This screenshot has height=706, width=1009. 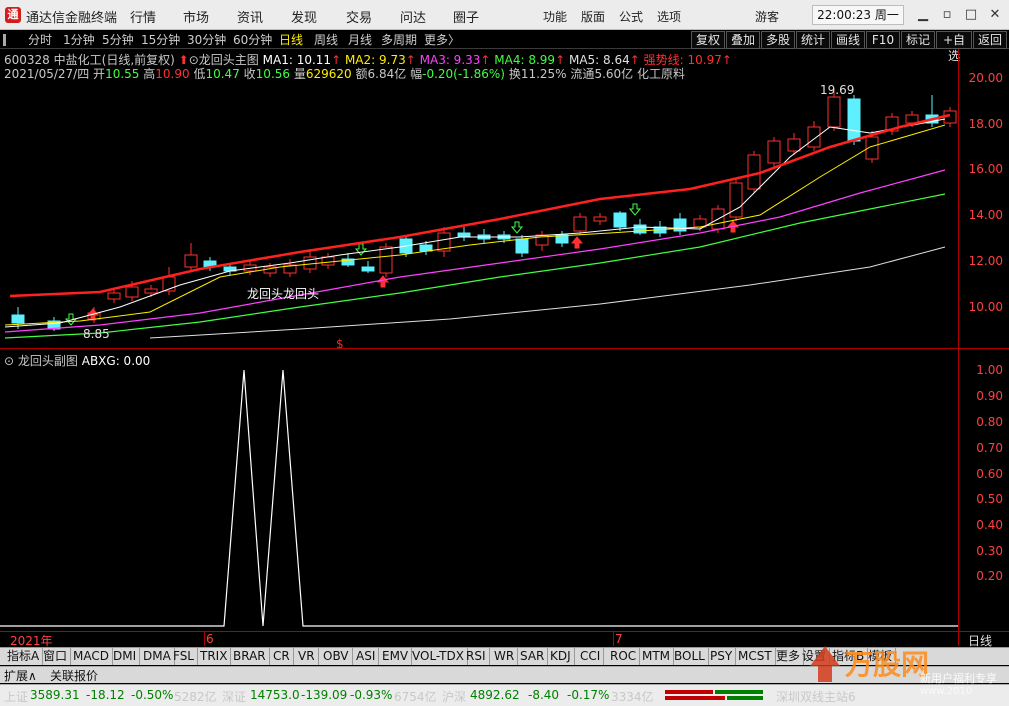 What do you see at coordinates (985, 261) in the screenshot?
I see `y-tick: 12.00` at bounding box center [985, 261].